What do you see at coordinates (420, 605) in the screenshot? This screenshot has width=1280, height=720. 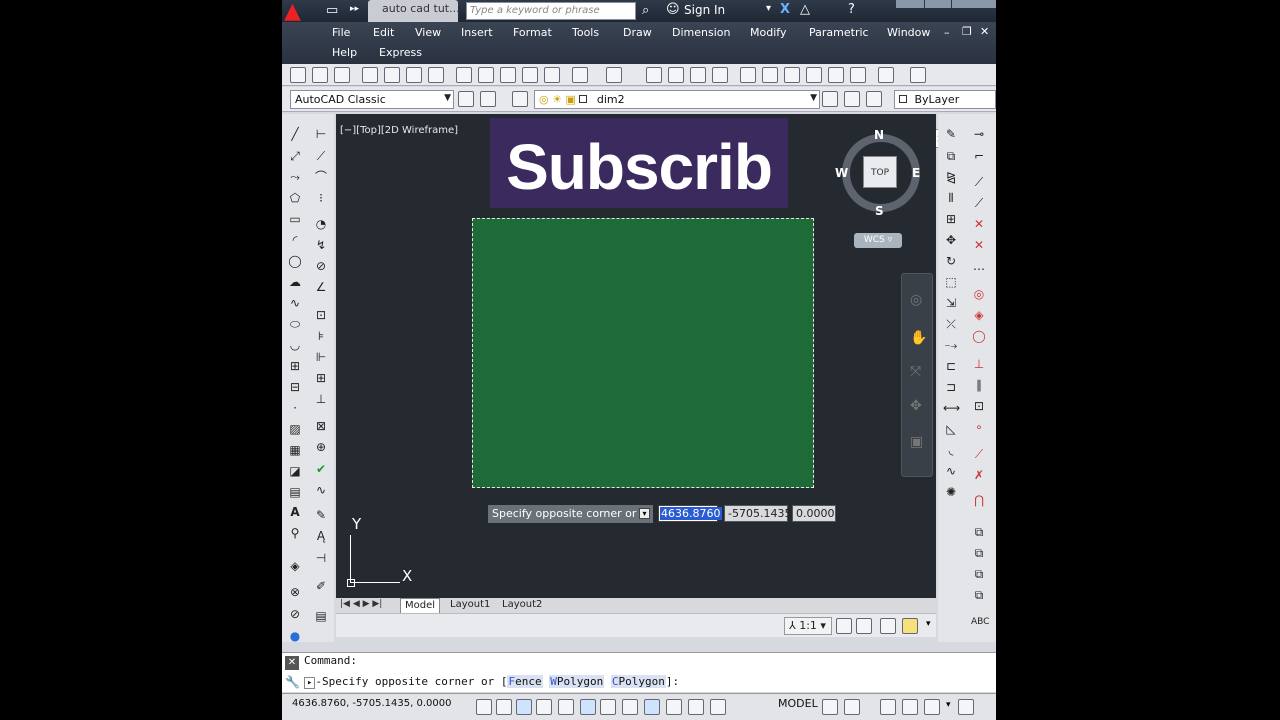 I see `tab-model: Model` at bounding box center [420, 605].